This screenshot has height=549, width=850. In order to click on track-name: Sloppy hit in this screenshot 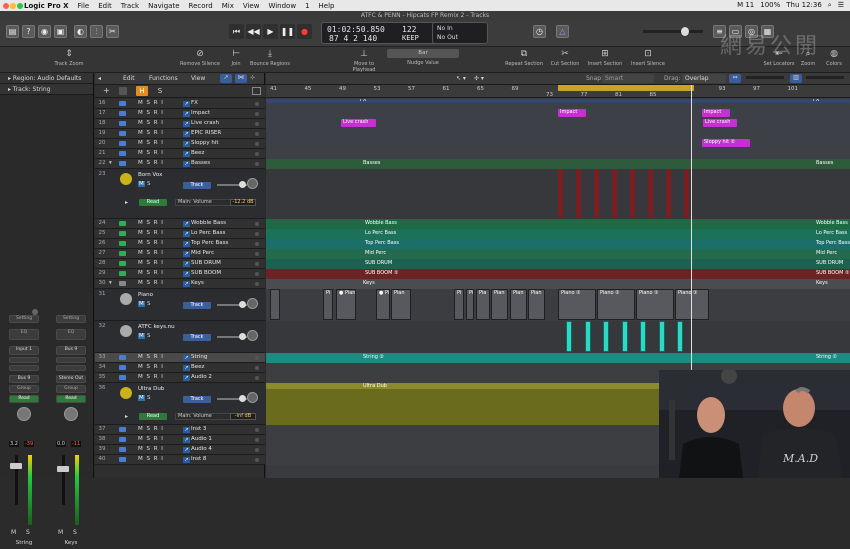, I will do `click(205, 143)`.